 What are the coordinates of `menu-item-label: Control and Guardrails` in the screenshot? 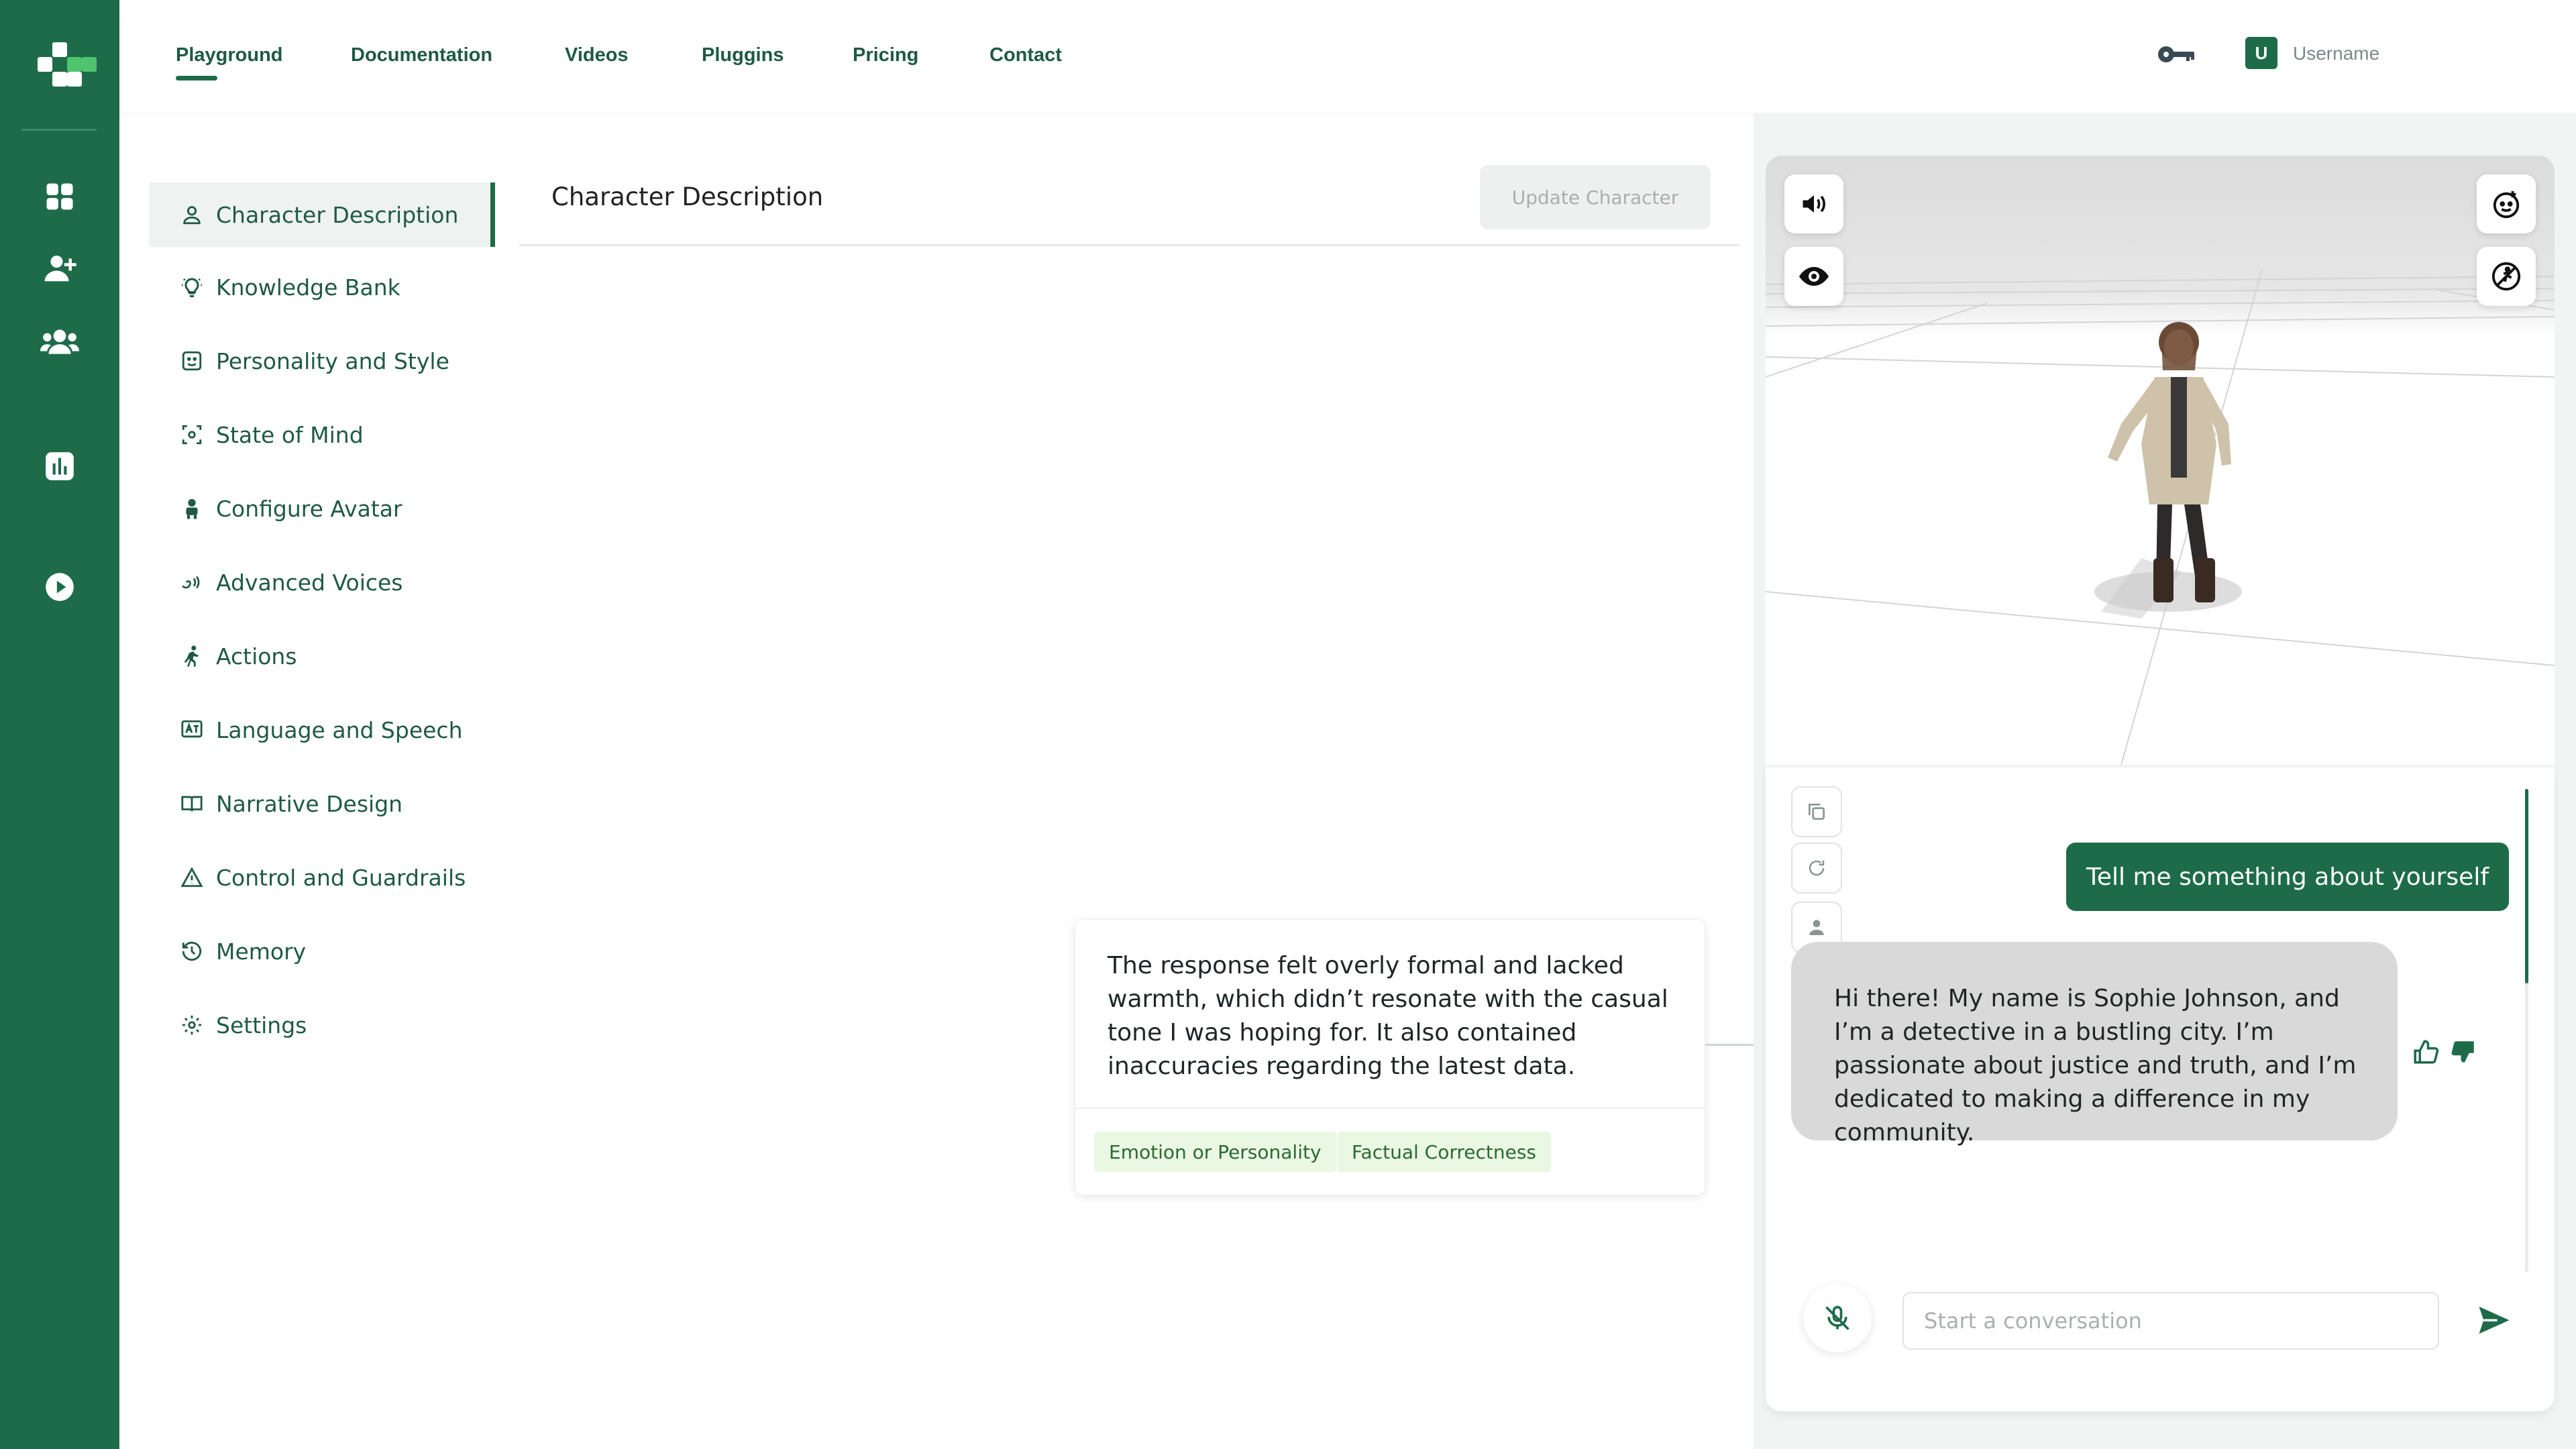 It's located at (341, 877).